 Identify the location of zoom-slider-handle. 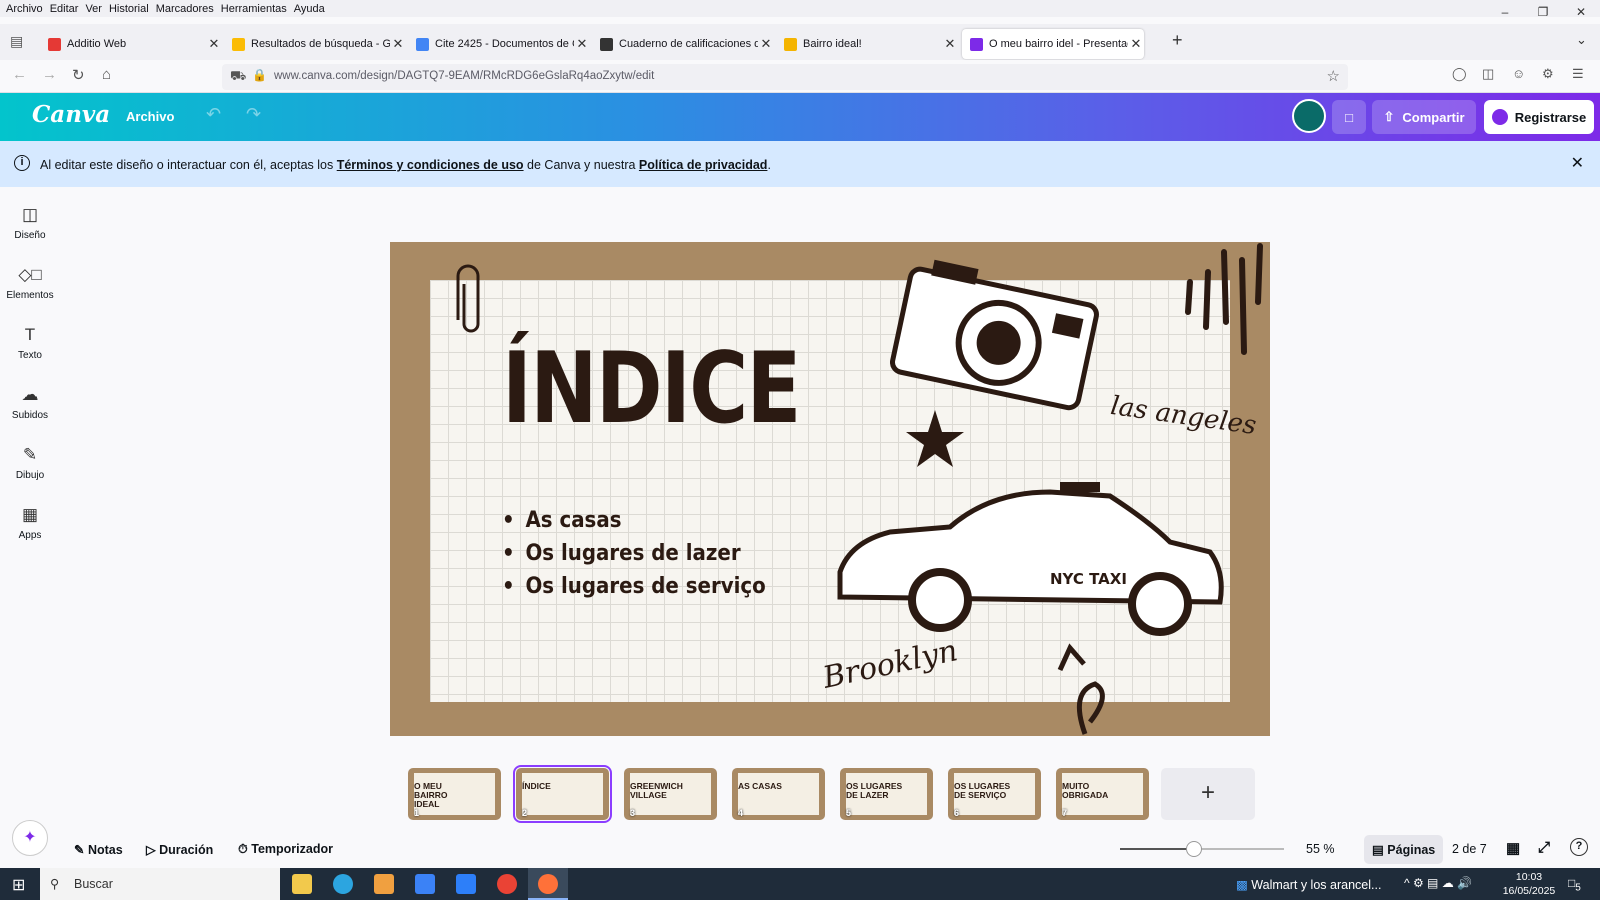
(1193, 849).